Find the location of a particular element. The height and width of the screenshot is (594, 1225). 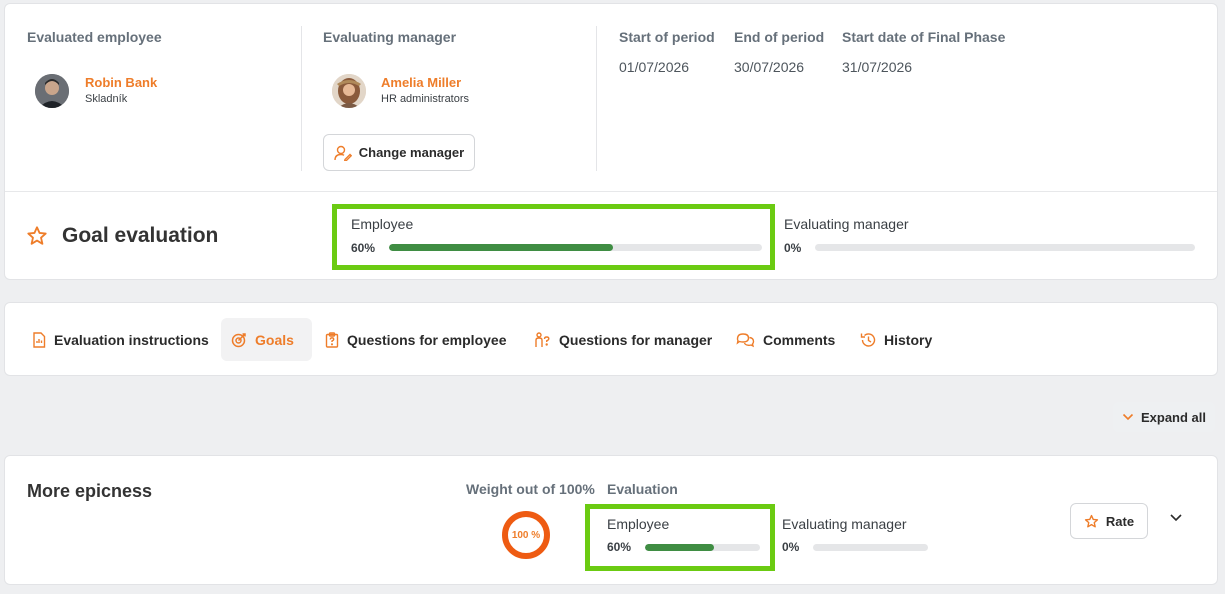

tab-questions-for-employee: Questions for employee is located at coordinates (415, 339).